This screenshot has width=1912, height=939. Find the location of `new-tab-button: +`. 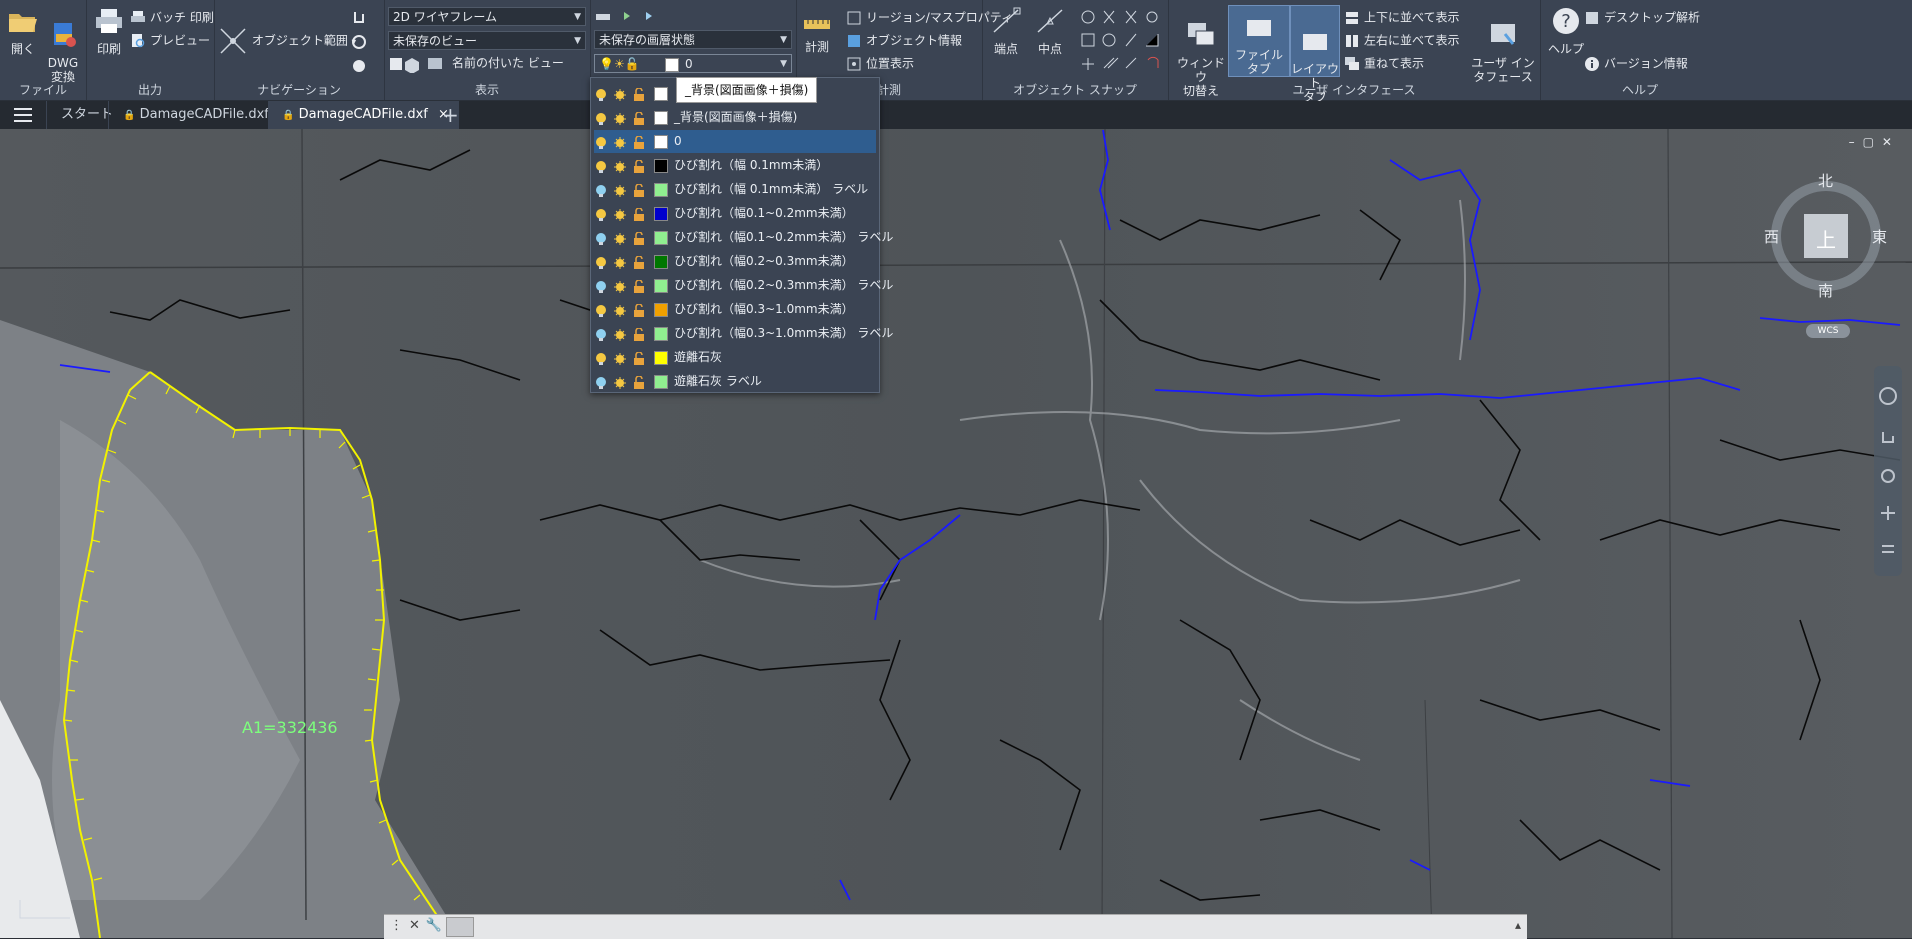

new-tab-button: + is located at coordinates (452, 115).